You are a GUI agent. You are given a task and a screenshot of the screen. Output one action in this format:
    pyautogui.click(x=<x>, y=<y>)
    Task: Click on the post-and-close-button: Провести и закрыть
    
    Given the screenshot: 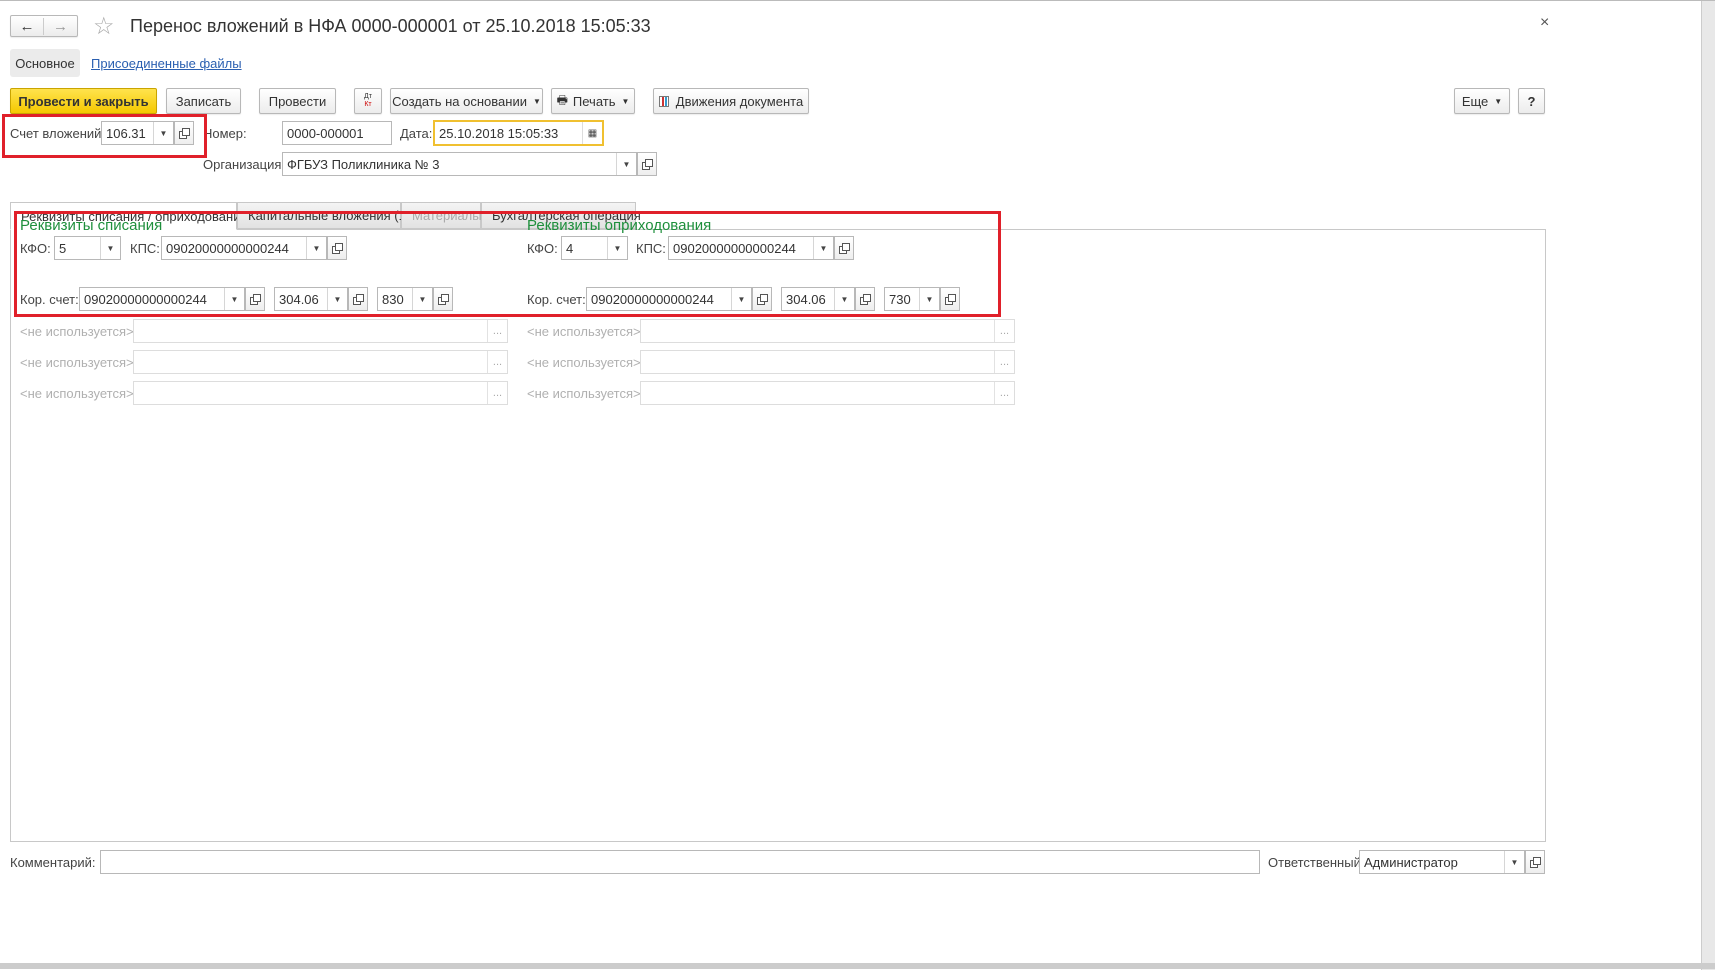 What is the action you would take?
    pyautogui.click(x=83, y=101)
    